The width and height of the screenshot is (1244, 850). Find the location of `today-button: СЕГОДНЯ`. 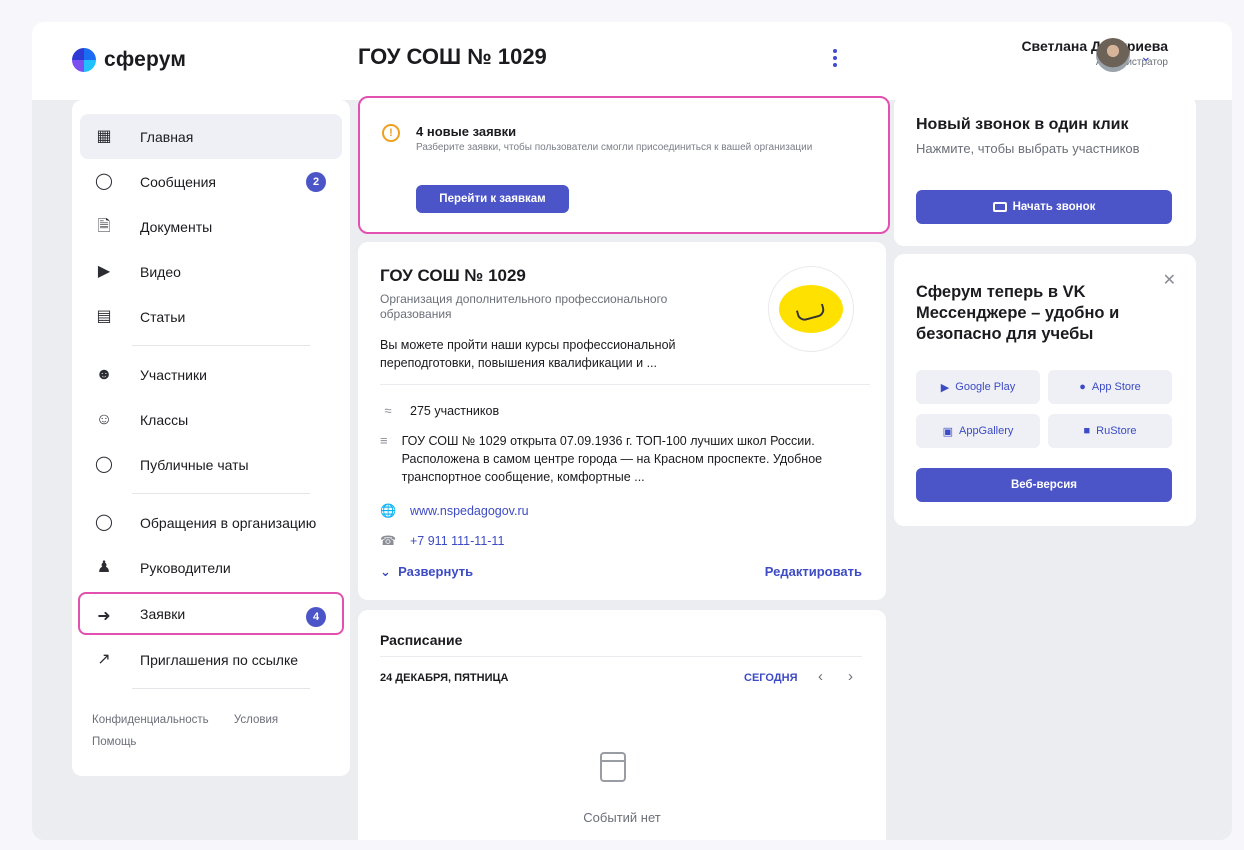

today-button: СЕГОДНЯ is located at coordinates (770, 678).